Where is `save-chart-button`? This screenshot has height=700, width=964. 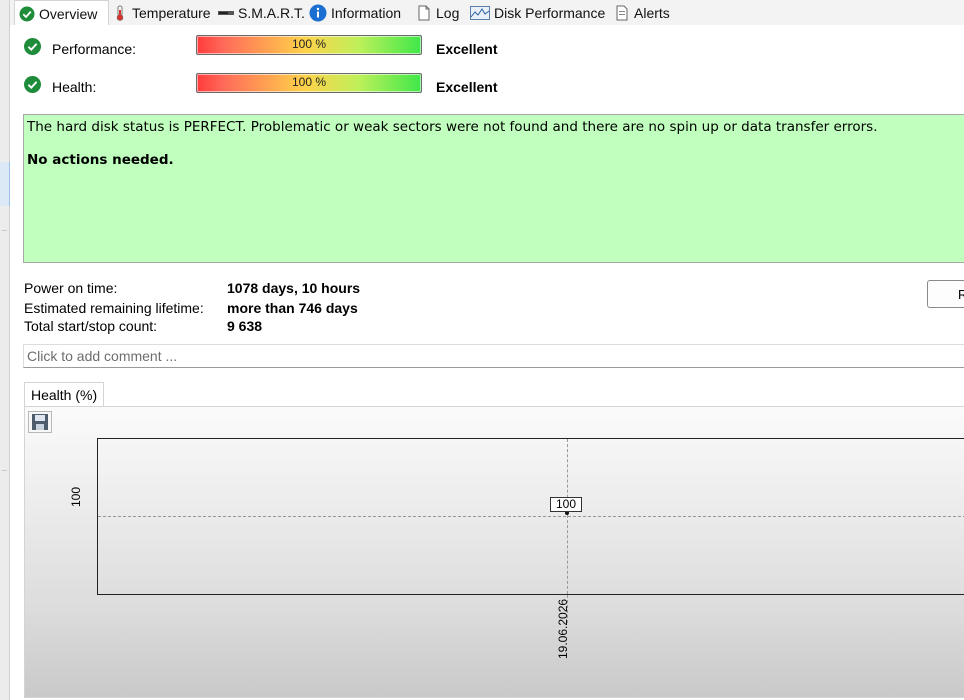 save-chart-button is located at coordinates (40, 422).